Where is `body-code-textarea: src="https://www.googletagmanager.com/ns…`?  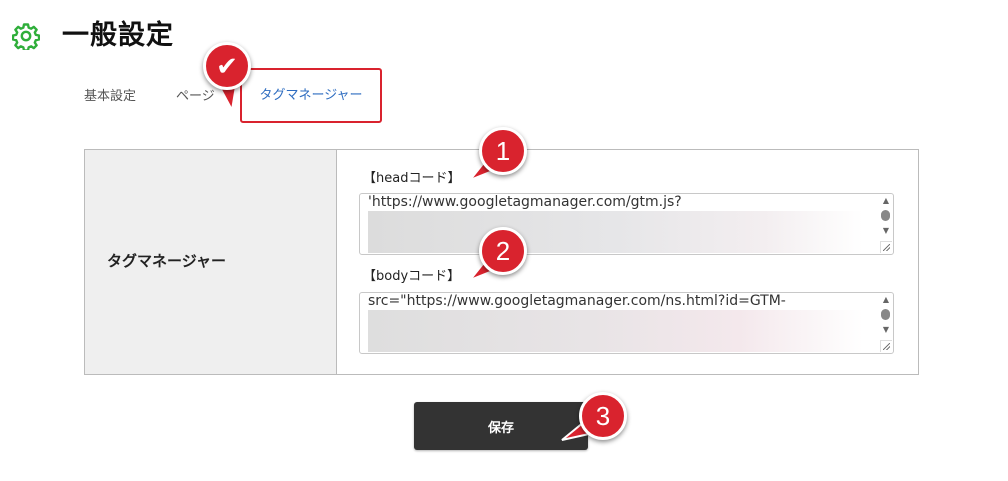 body-code-textarea: src="https://www.googletagmanager.com/ns… is located at coordinates (626, 323).